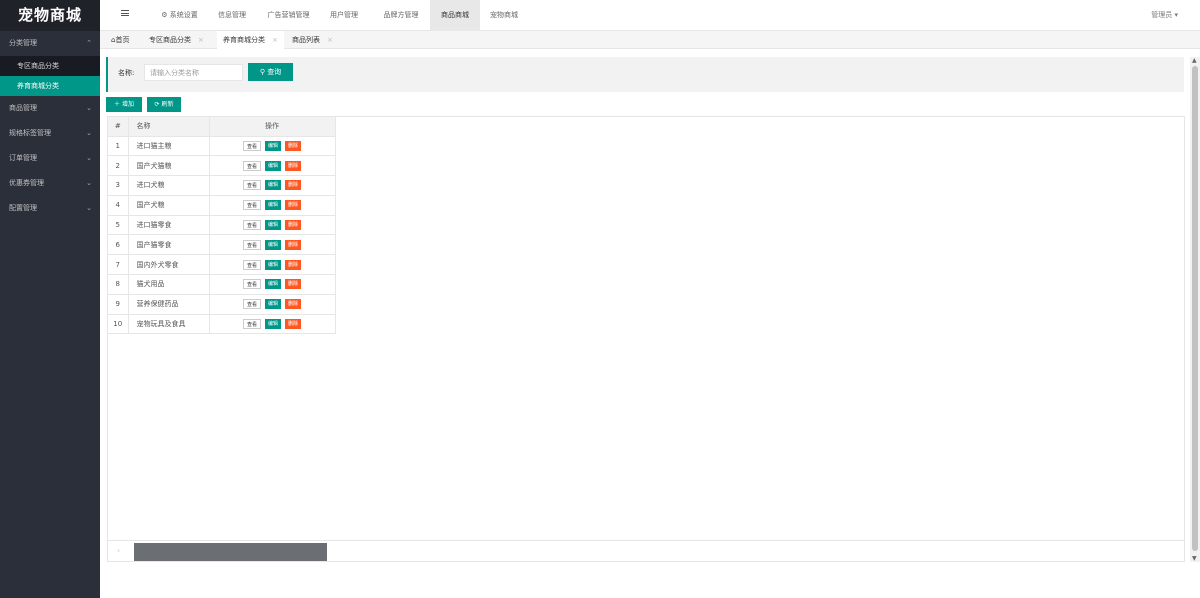  Describe the element at coordinates (222, 205) in the screenshot. I see `table-row: 4 国产犬粮 查看 编辑 删除` at that location.